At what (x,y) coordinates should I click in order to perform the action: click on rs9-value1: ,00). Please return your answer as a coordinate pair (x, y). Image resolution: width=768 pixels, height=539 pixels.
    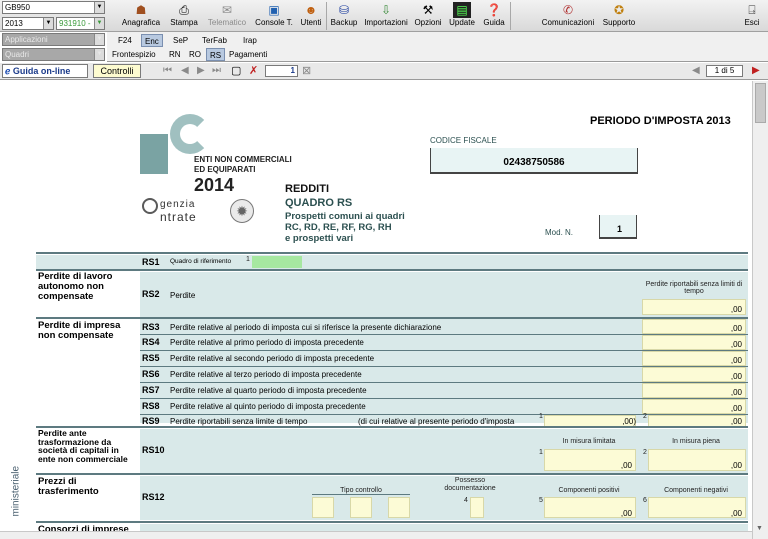
    Looking at the image, I should click on (629, 421).